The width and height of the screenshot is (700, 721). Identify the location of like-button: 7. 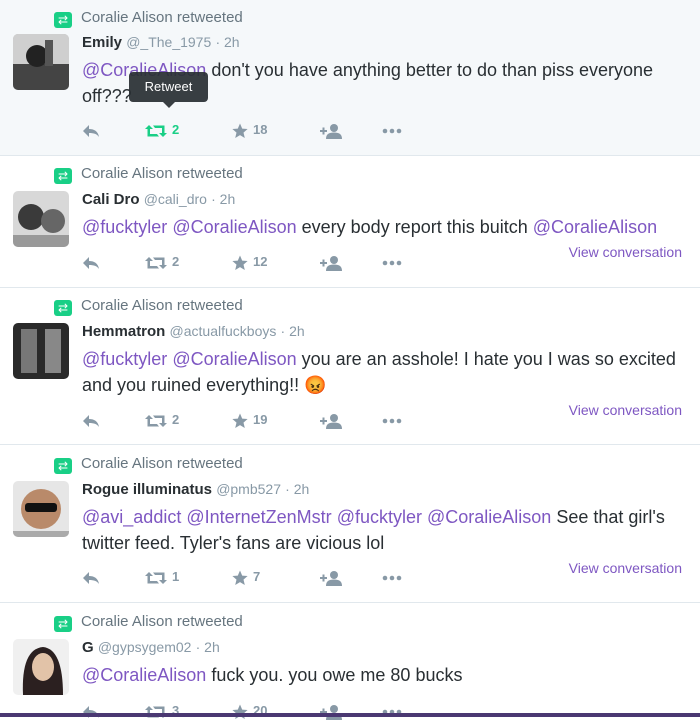
(246, 577).